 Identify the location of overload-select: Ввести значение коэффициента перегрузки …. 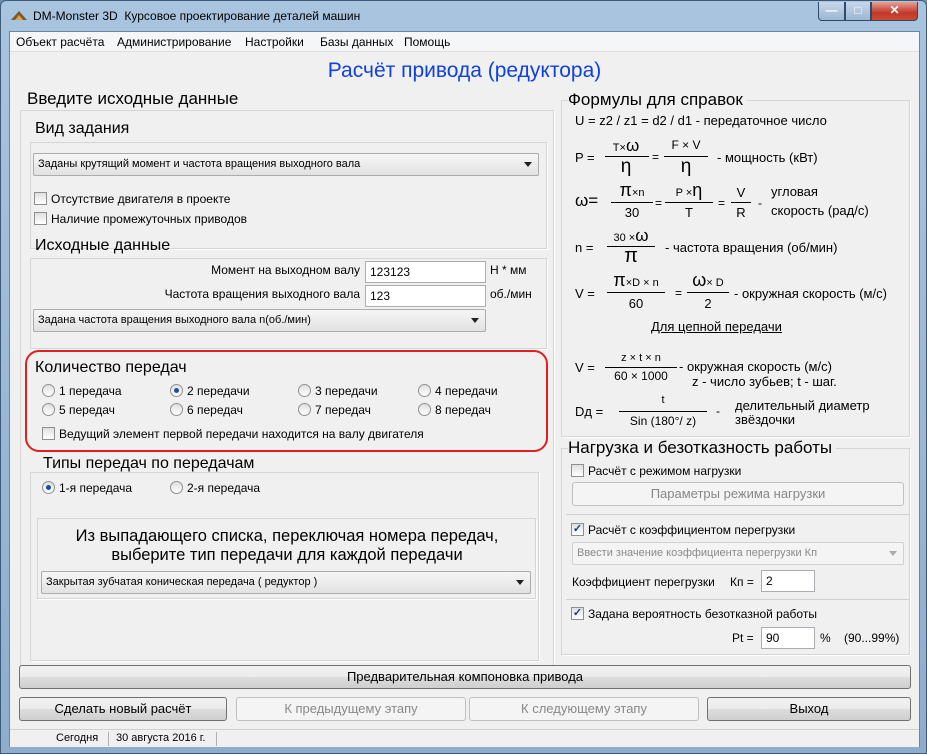
(738, 553).